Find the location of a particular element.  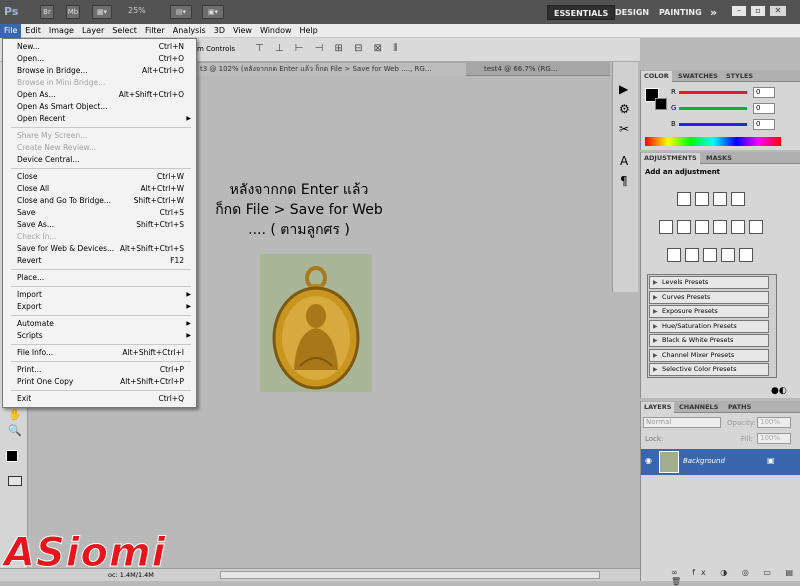

more-workspaces-button: » is located at coordinates (713, 12).